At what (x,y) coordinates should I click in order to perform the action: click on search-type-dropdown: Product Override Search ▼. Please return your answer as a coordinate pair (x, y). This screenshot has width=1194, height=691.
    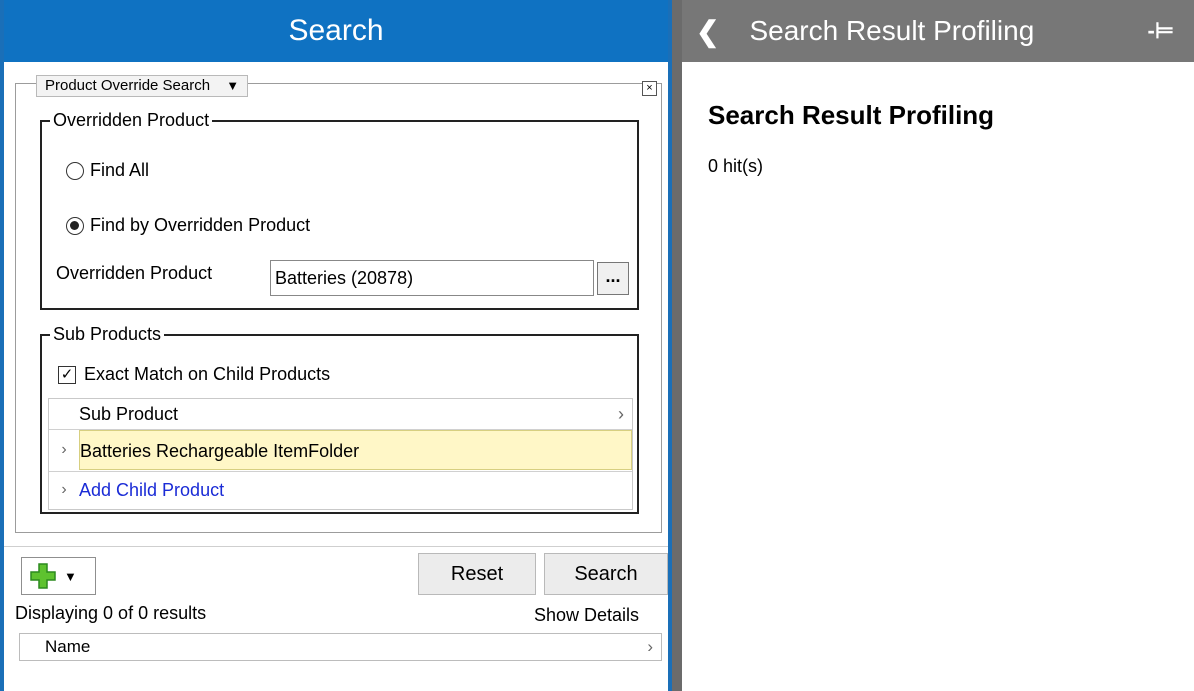
    Looking at the image, I should click on (142, 86).